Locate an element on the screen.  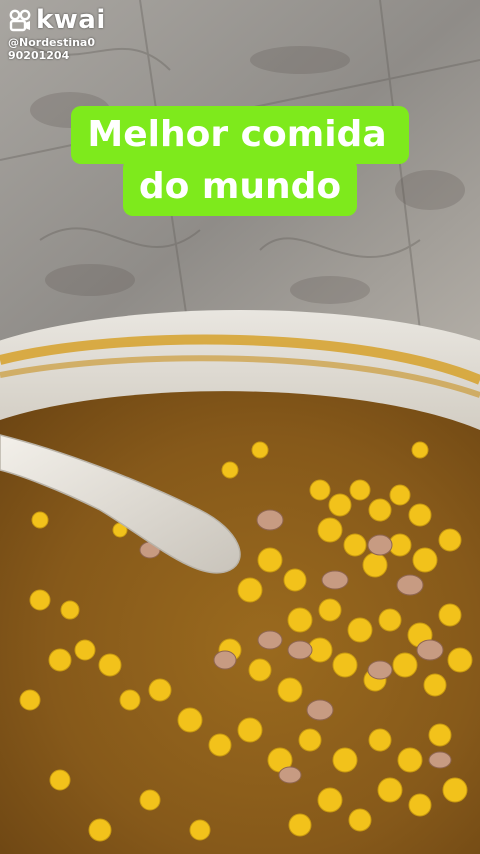
video-caption: Melhor comida do mundo is located at coordinates (240, 161).